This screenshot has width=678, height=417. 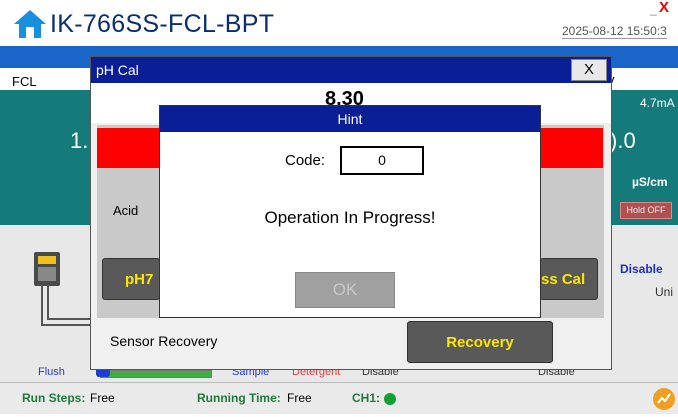 What do you see at coordinates (653, 9) in the screenshot?
I see `minimize-button: _` at bounding box center [653, 9].